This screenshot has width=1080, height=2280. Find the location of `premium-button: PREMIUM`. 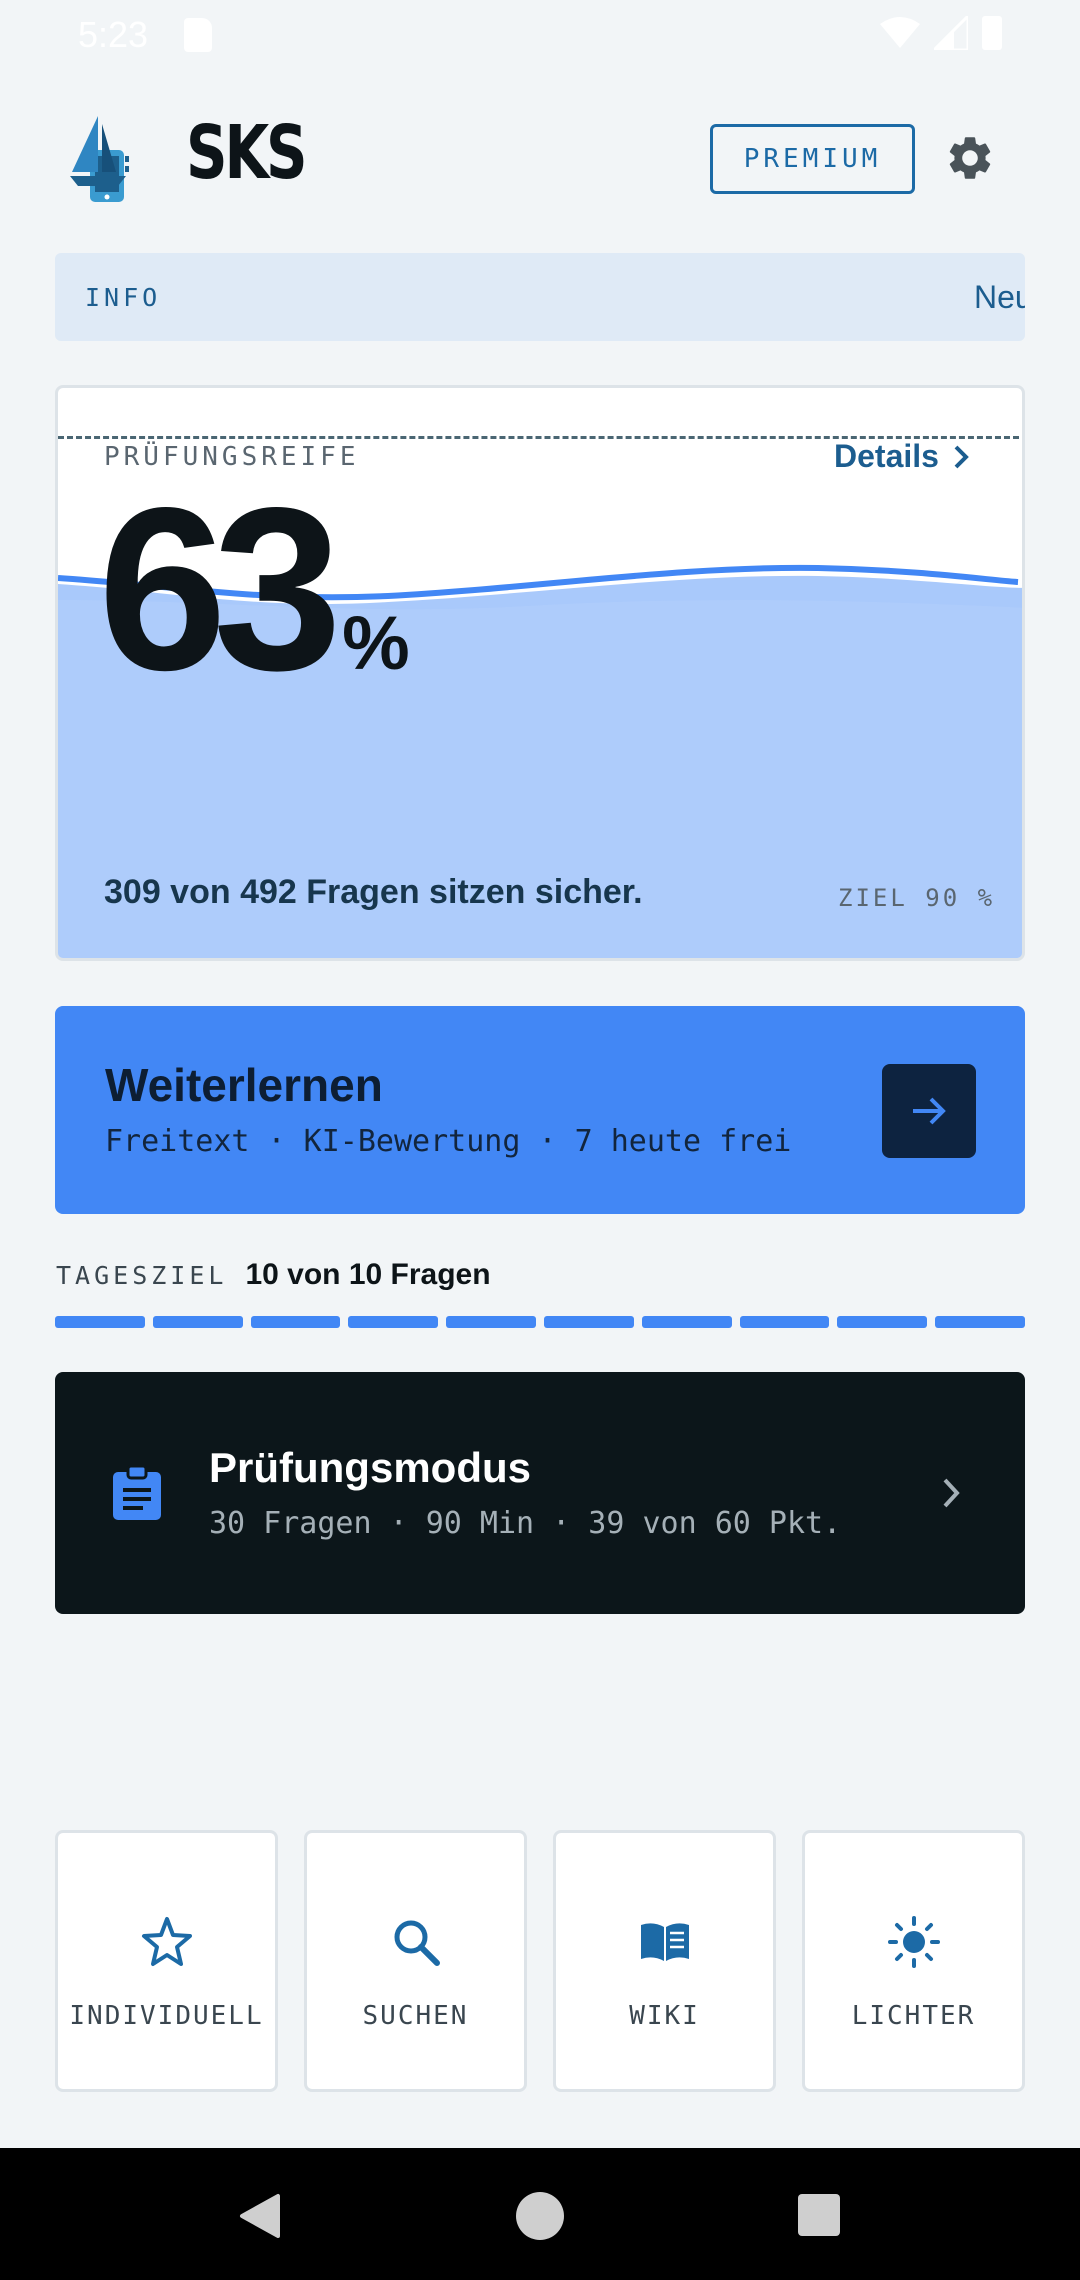

premium-button: PREMIUM is located at coordinates (812, 159).